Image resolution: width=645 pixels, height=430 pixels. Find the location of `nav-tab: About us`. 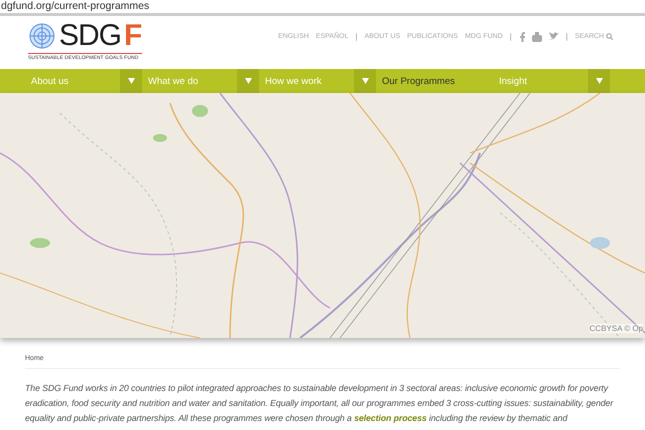

nav-tab: About us is located at coordinates (72, 81).